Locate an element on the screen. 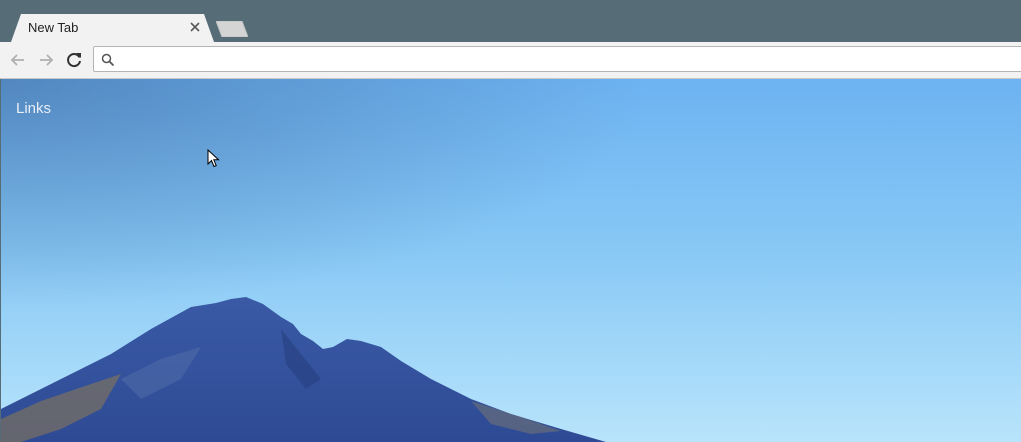 The height and width of the screenshot is (442, 1021). back-arrow-icon is located at coordinates (18, 60).